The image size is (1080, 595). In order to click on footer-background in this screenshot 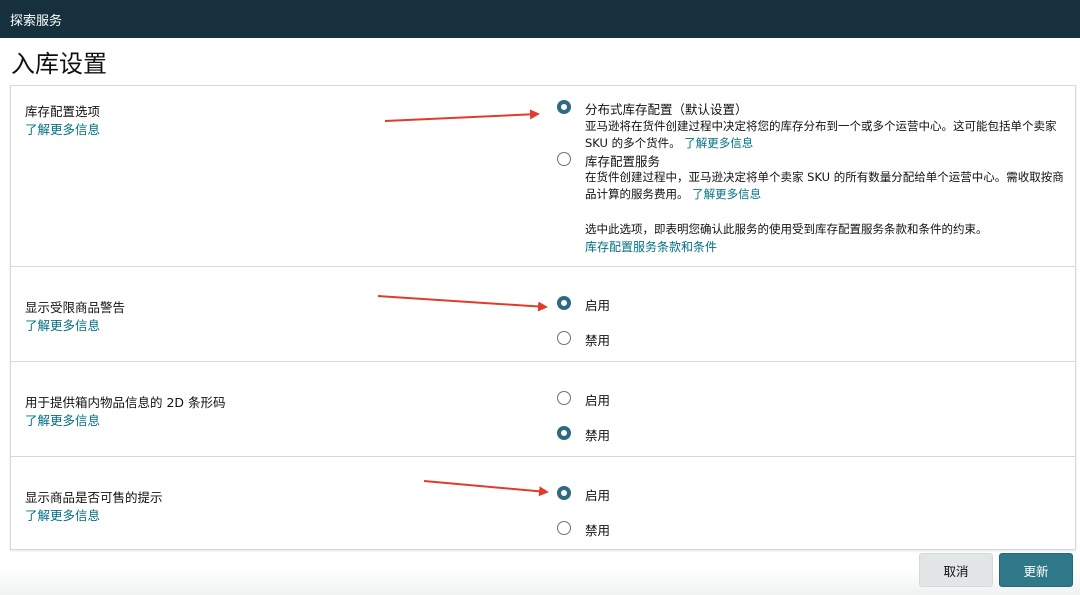, I will do `click(540, 582)`.